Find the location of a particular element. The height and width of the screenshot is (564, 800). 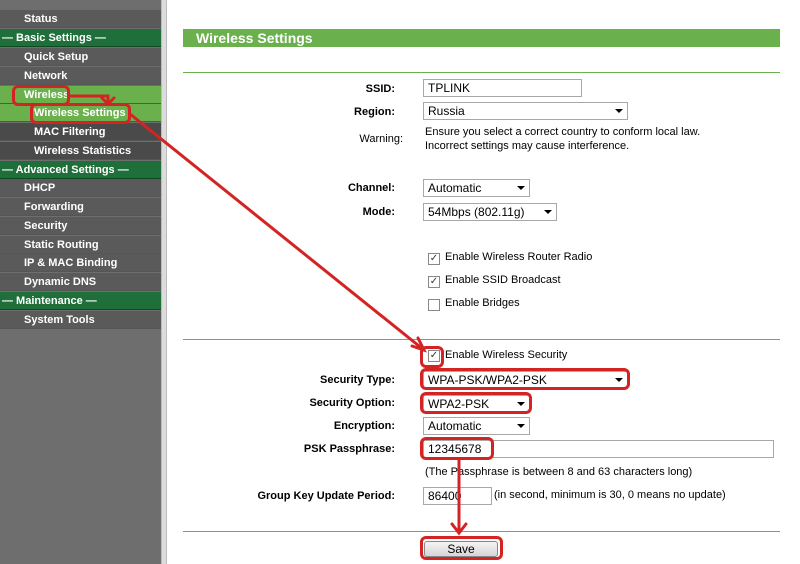

sidebar-item-label: — Advanced Settings — is located at coordinates (65, 170).